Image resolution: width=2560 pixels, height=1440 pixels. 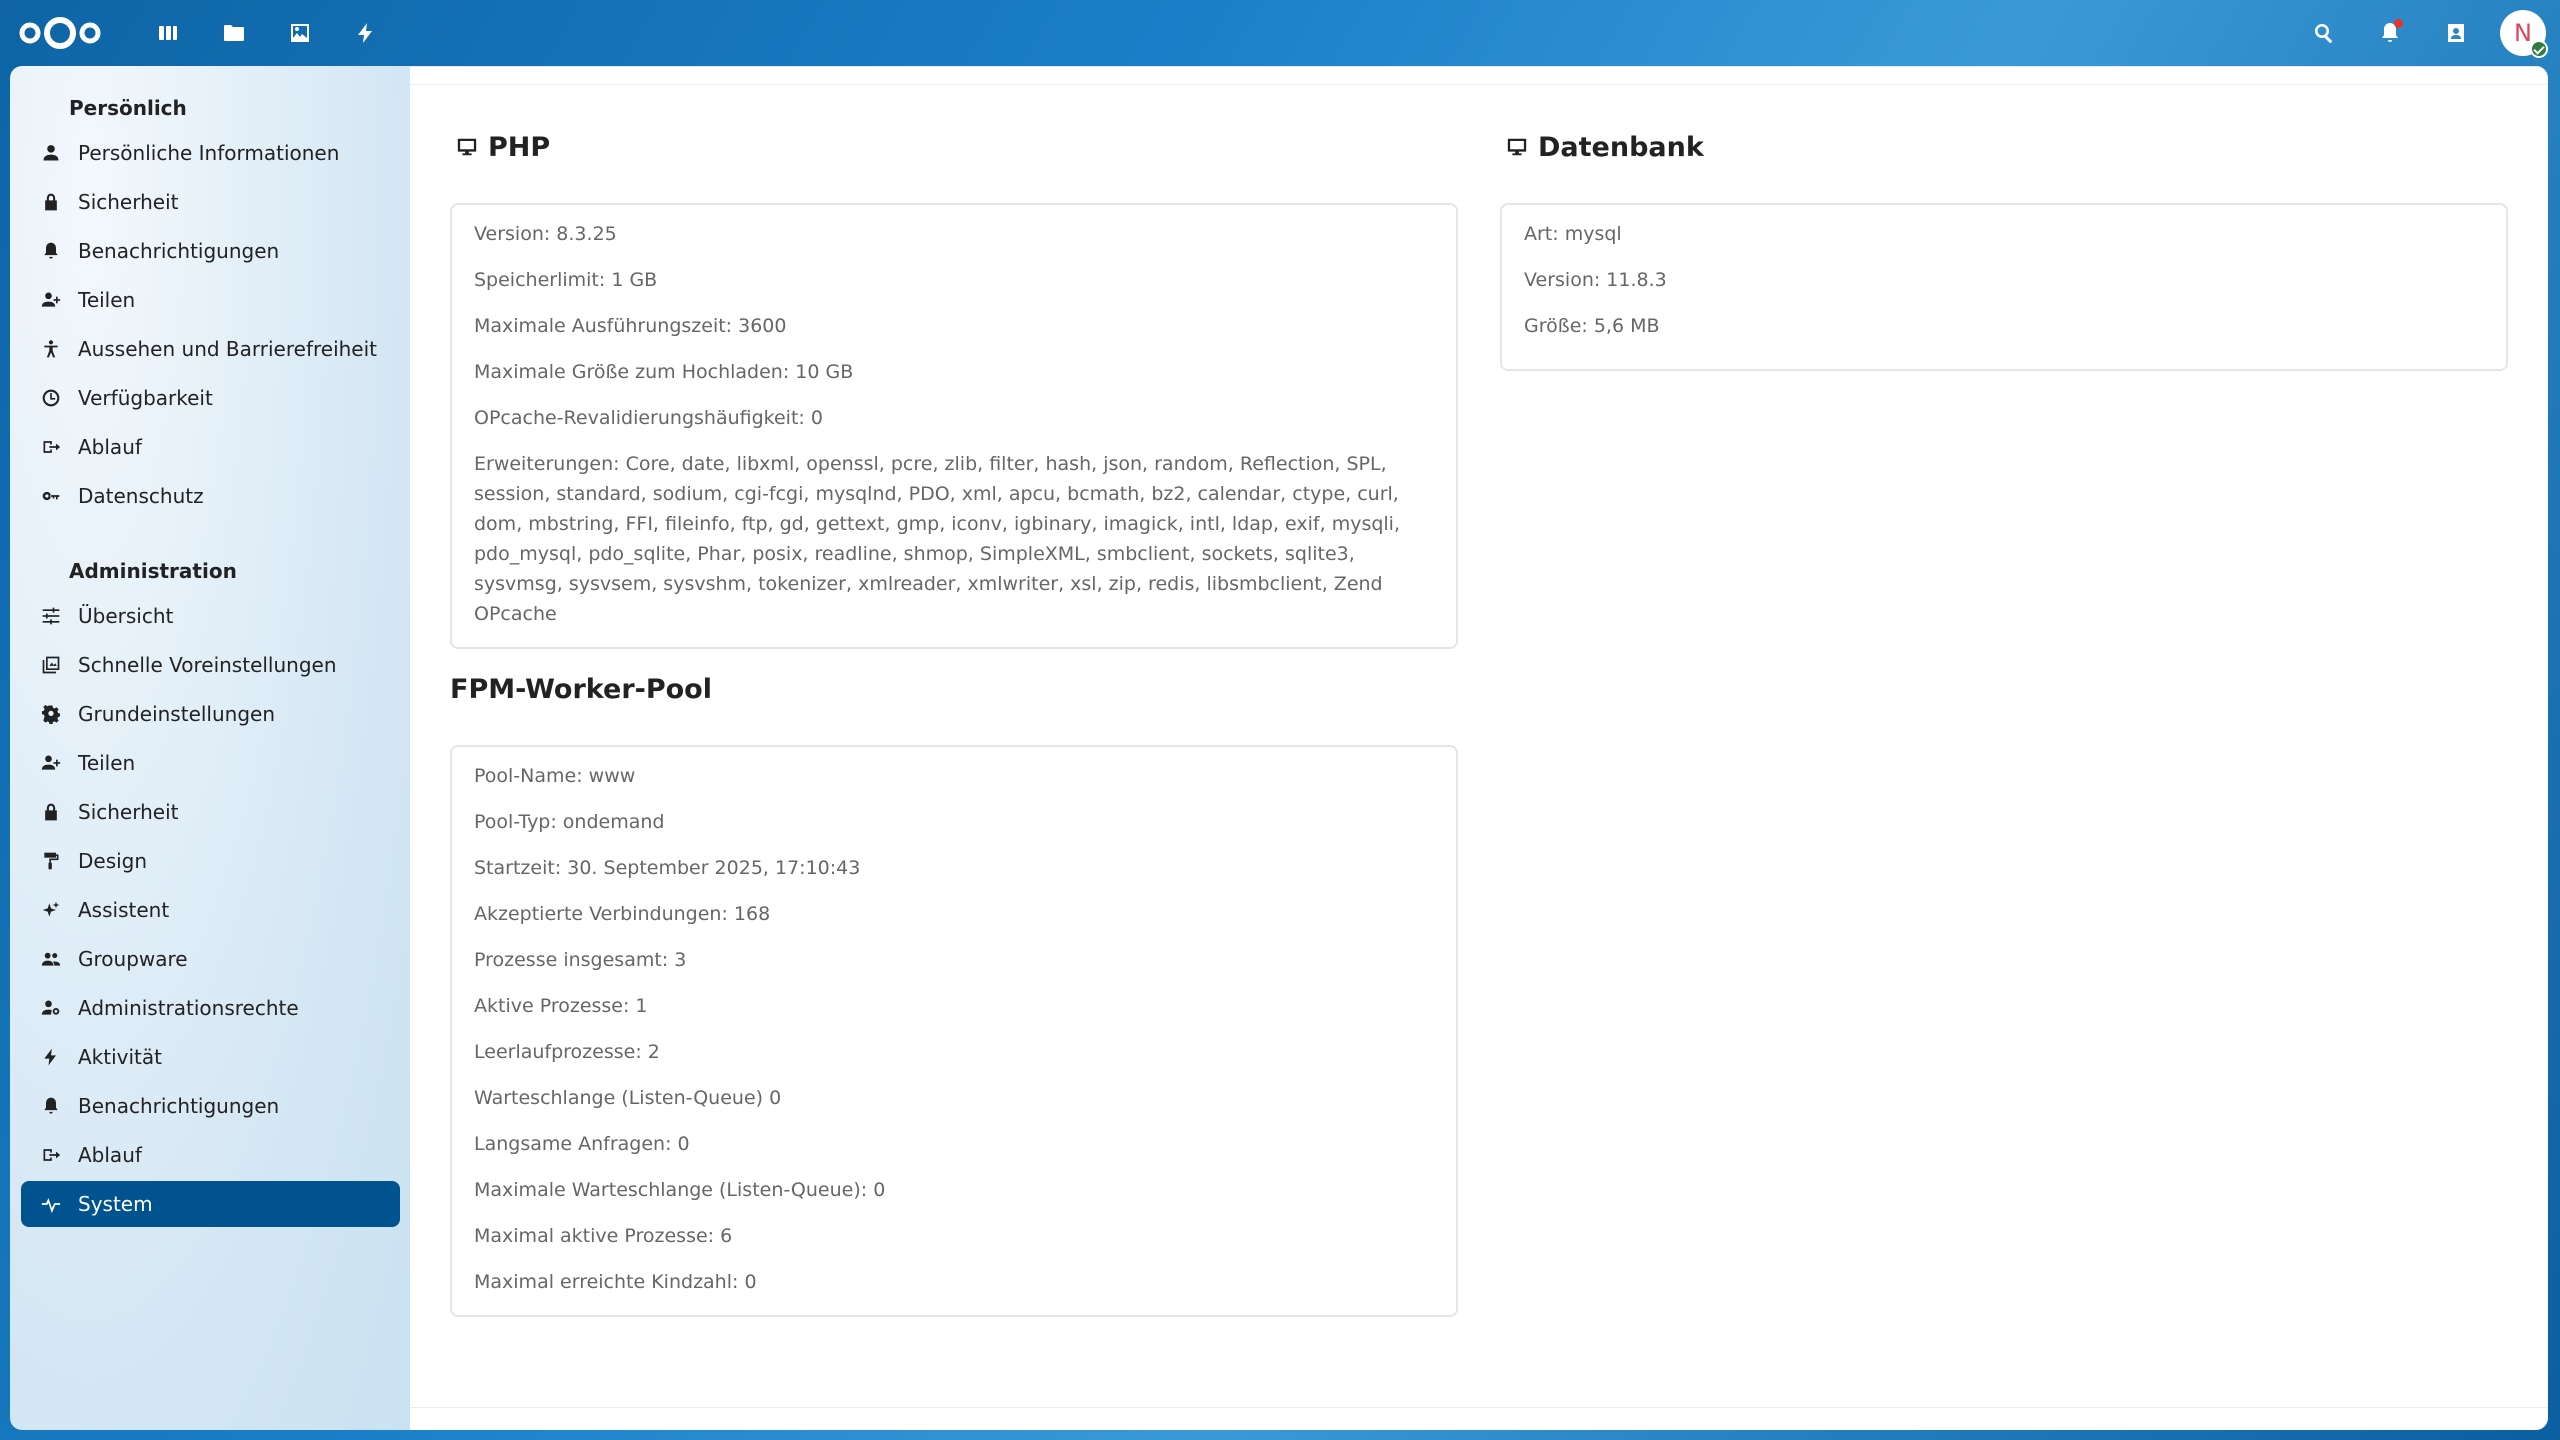 I want to click on php-max-execution-time: Maximale Ausführungszeit: 3600, so click(x=630, y=326).